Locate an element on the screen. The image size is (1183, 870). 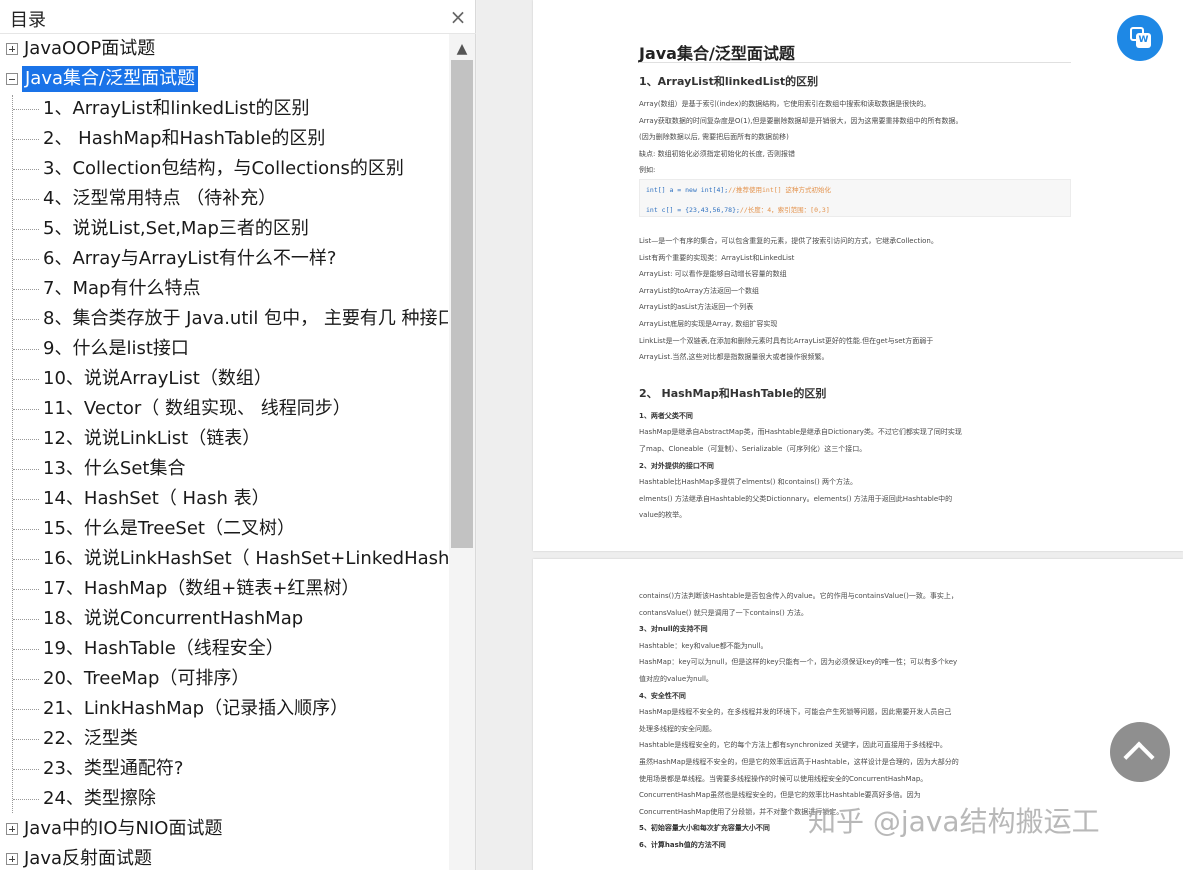
toc-item: 21、LinkHashMap（记录插入顺序） is located at coordinates (224, 709).